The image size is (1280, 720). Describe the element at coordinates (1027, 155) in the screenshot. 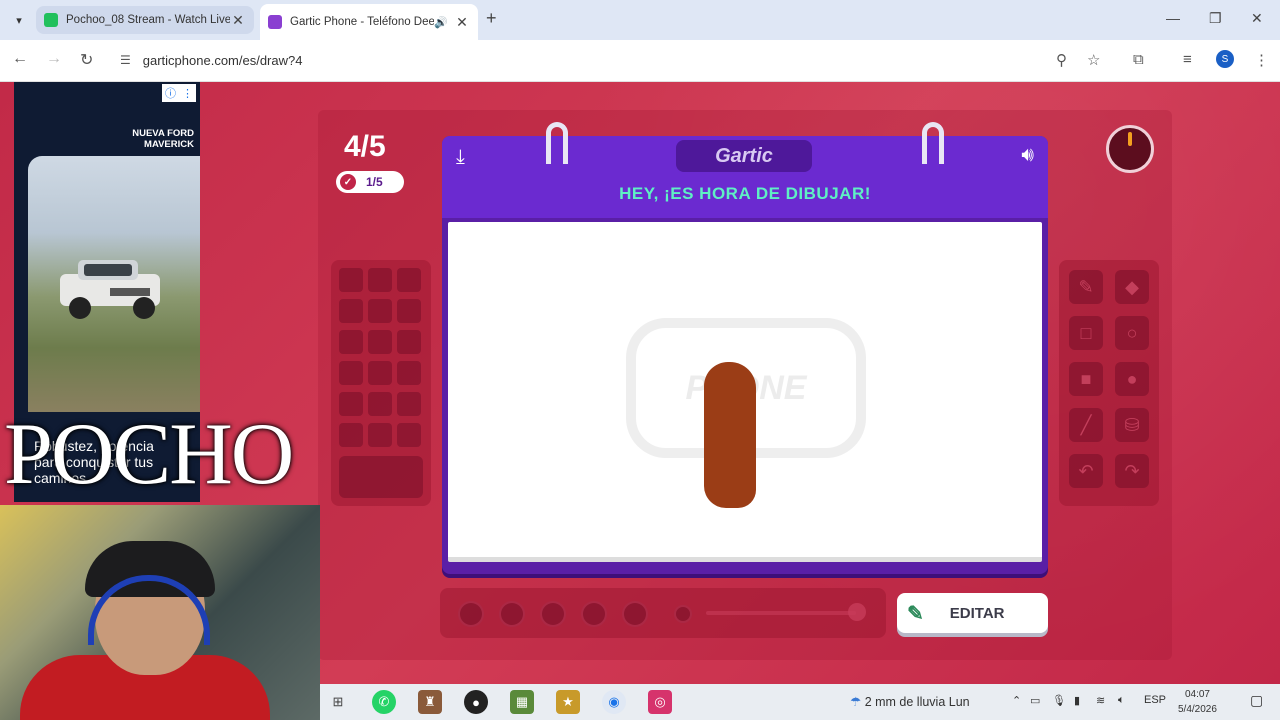

I see `volume-icon: 🔊︎` at that location.